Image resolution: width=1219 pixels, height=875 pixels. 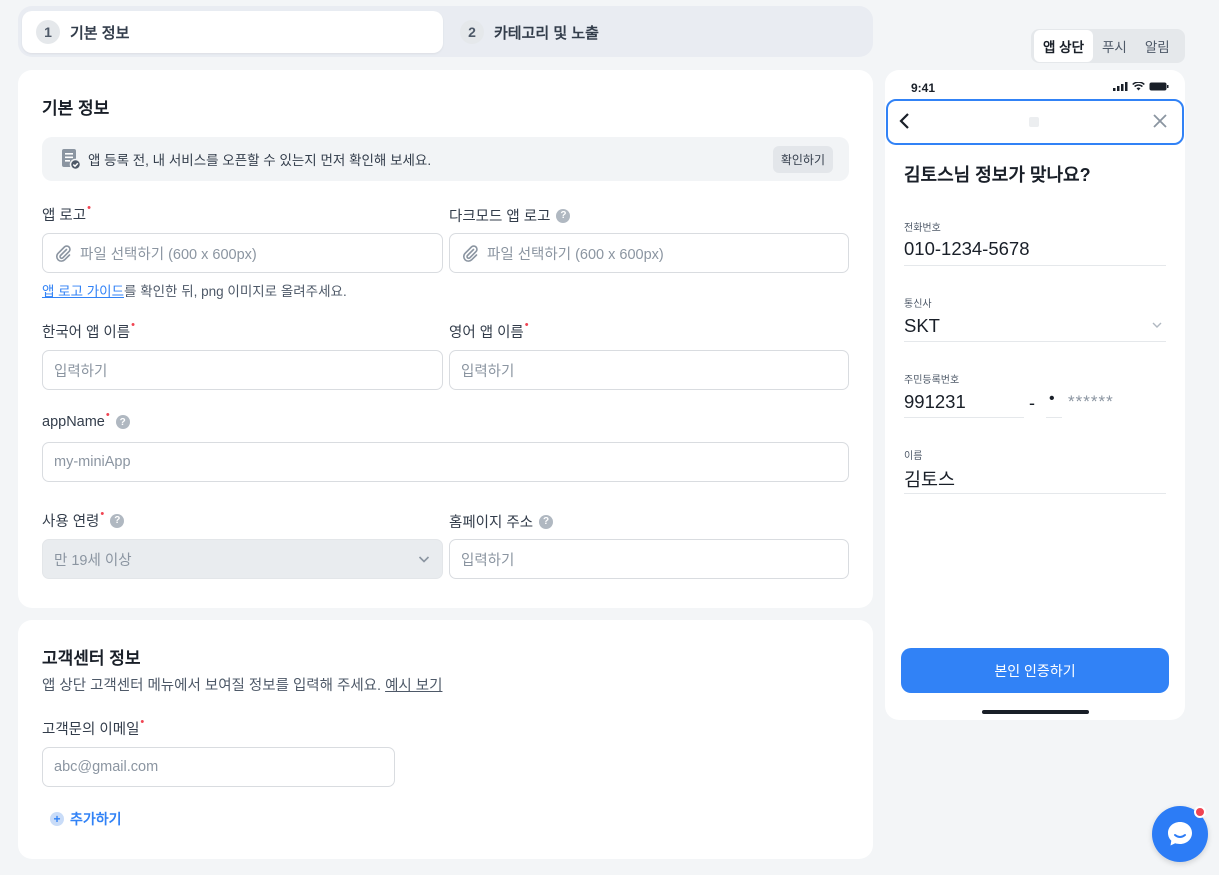 I want to click on status-icons, so click(x=1141, y=86).